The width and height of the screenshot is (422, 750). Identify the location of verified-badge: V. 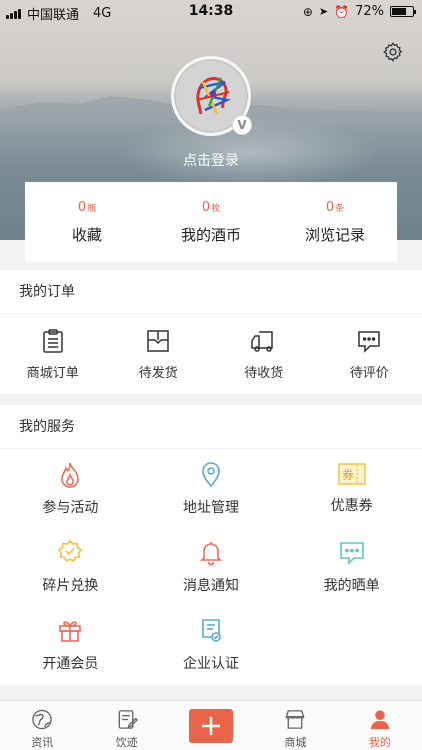
(242, 125).